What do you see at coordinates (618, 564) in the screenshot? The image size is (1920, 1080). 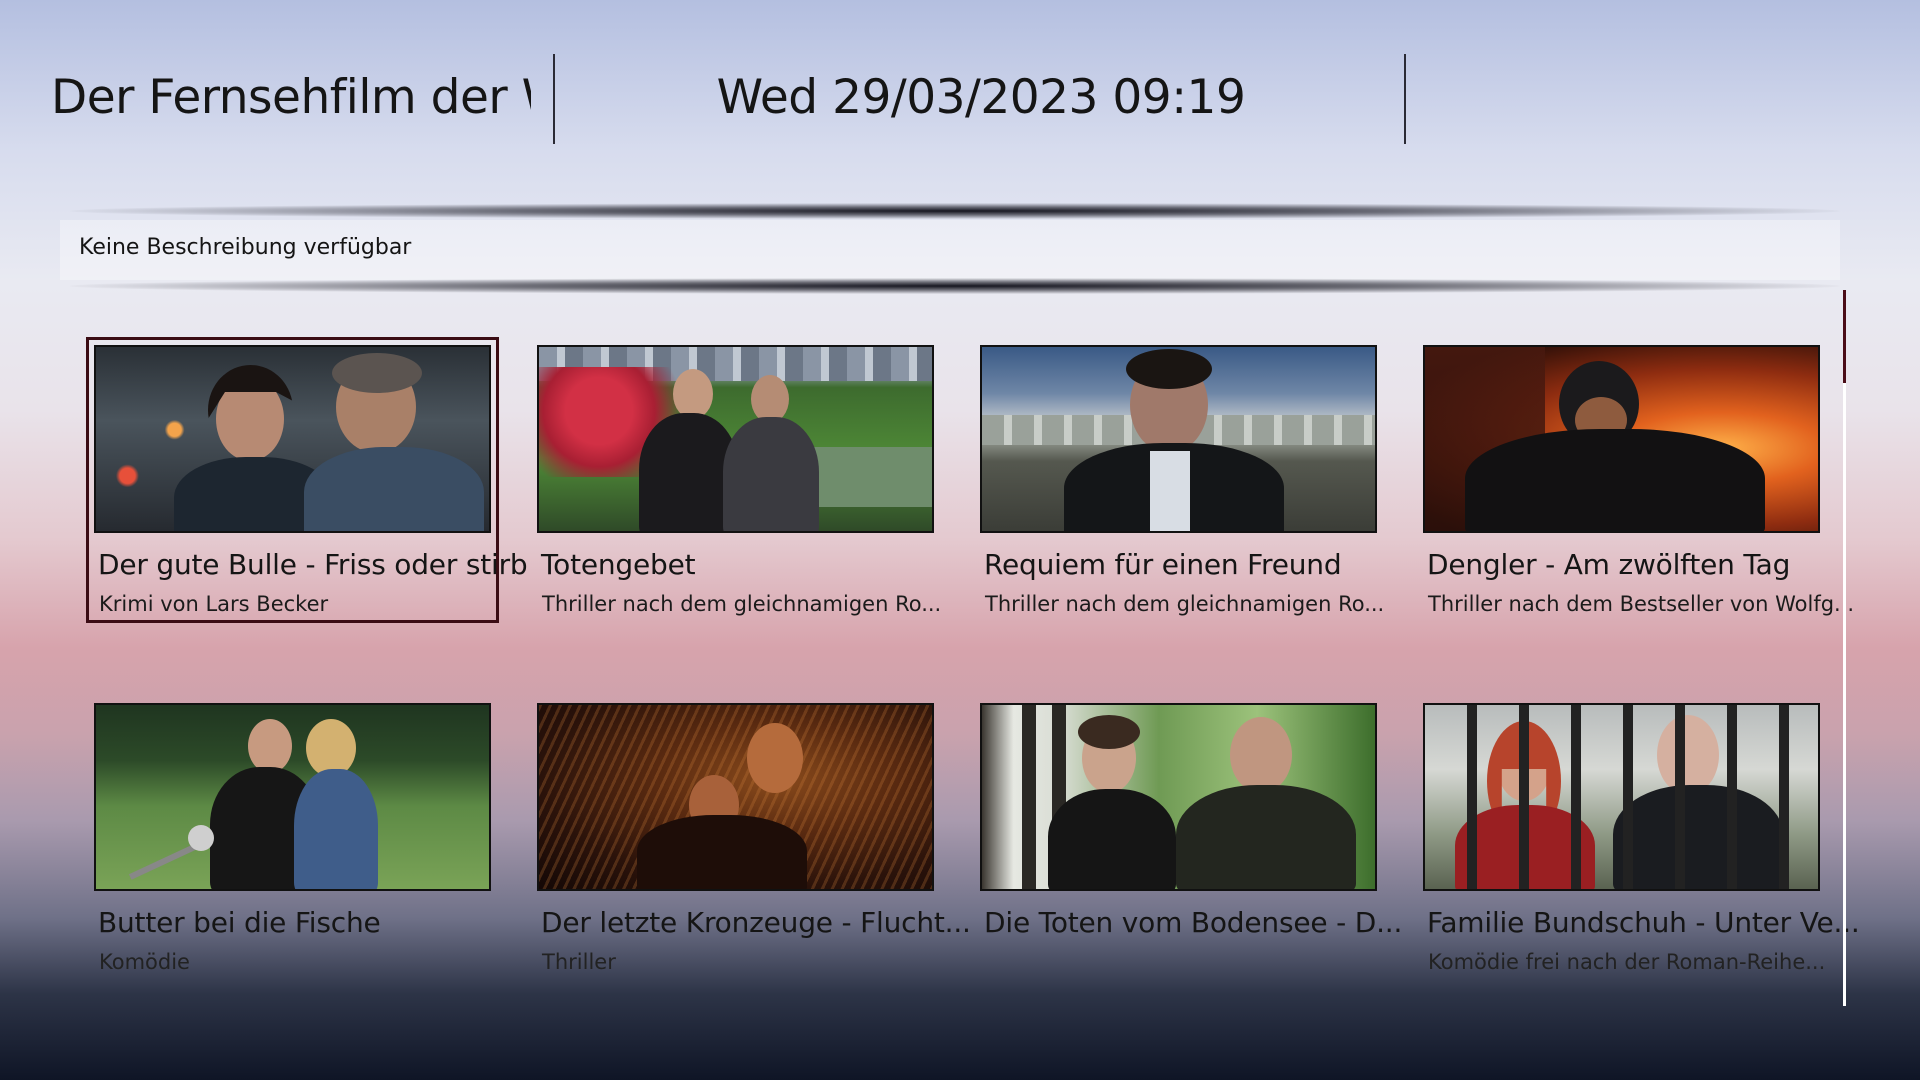 I see `tile-title-2: Totengebet` at bounding box center [618, 564].